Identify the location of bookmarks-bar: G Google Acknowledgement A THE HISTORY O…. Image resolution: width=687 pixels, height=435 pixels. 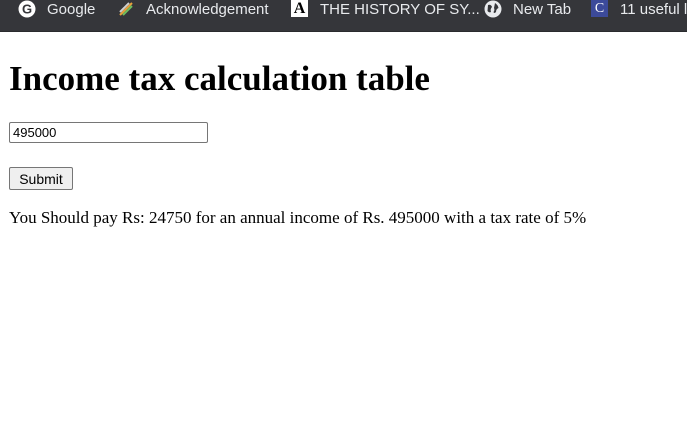
(343, 16).